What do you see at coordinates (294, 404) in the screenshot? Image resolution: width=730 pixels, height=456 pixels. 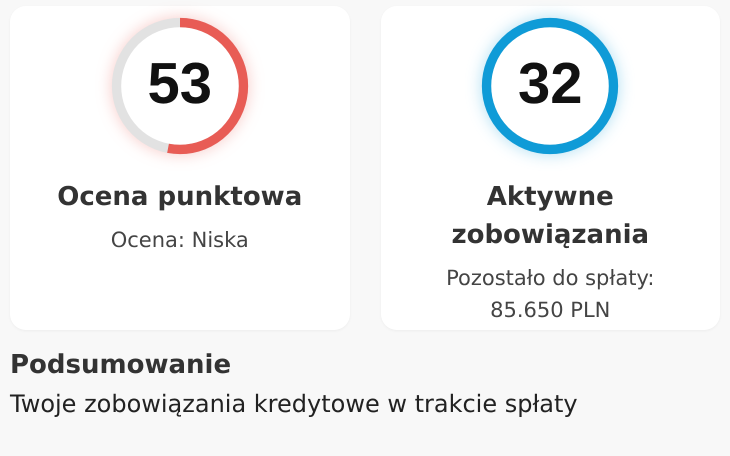 I see `summary-text: Twoje zobowiązania kredytowe w trakcie spłaty` at bounding box center [294, 404].